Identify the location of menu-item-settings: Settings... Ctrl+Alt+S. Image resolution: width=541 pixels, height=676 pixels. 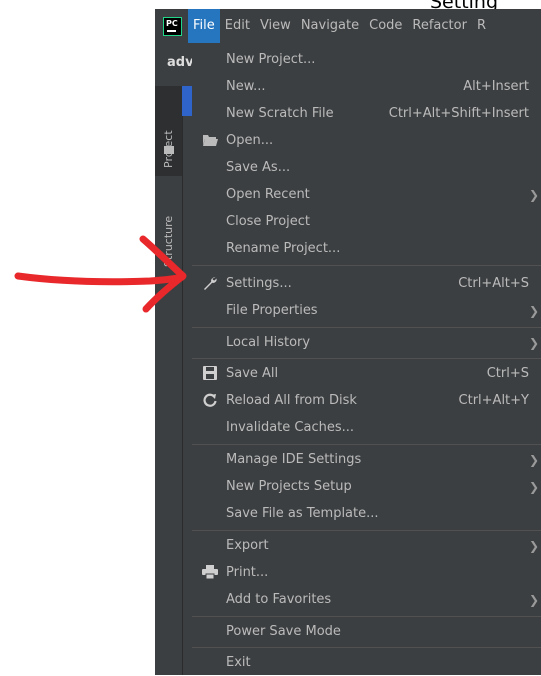
(366, 283).